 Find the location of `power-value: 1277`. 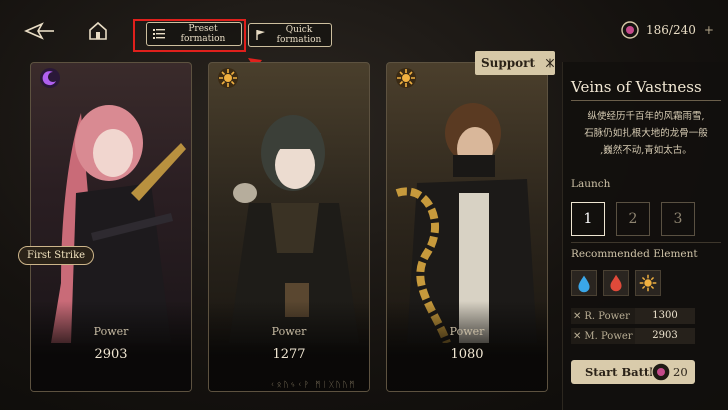

power-value: 1277 is located at coordinates (289, 354).